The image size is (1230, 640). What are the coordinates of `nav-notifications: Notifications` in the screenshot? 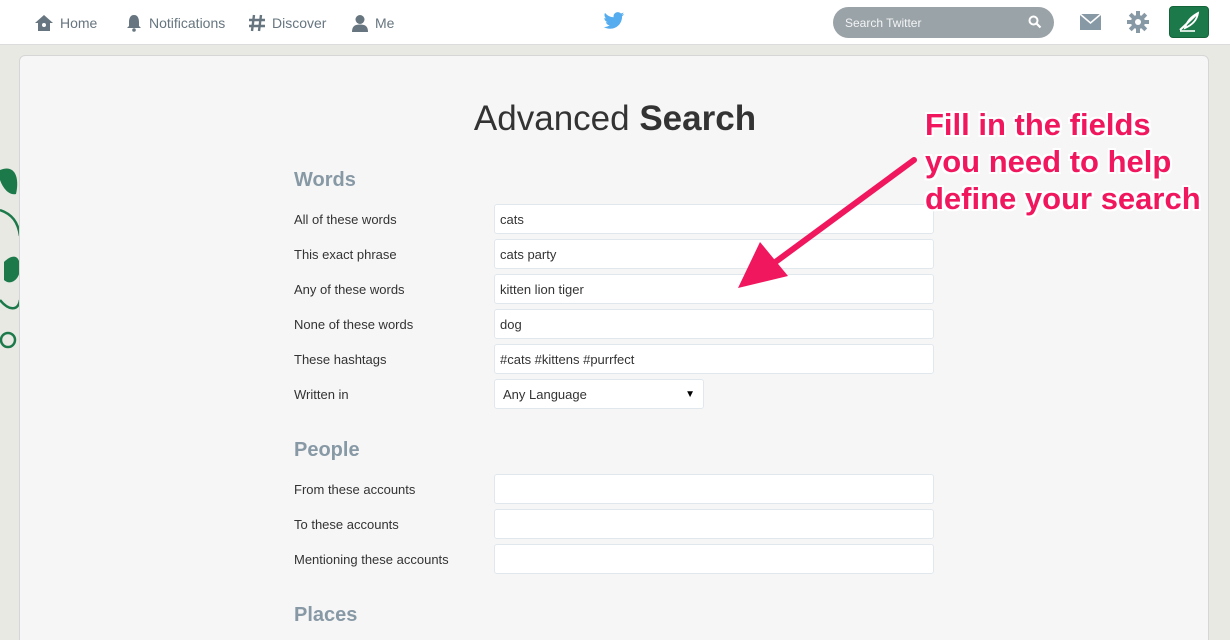 It's located at (175, 22).